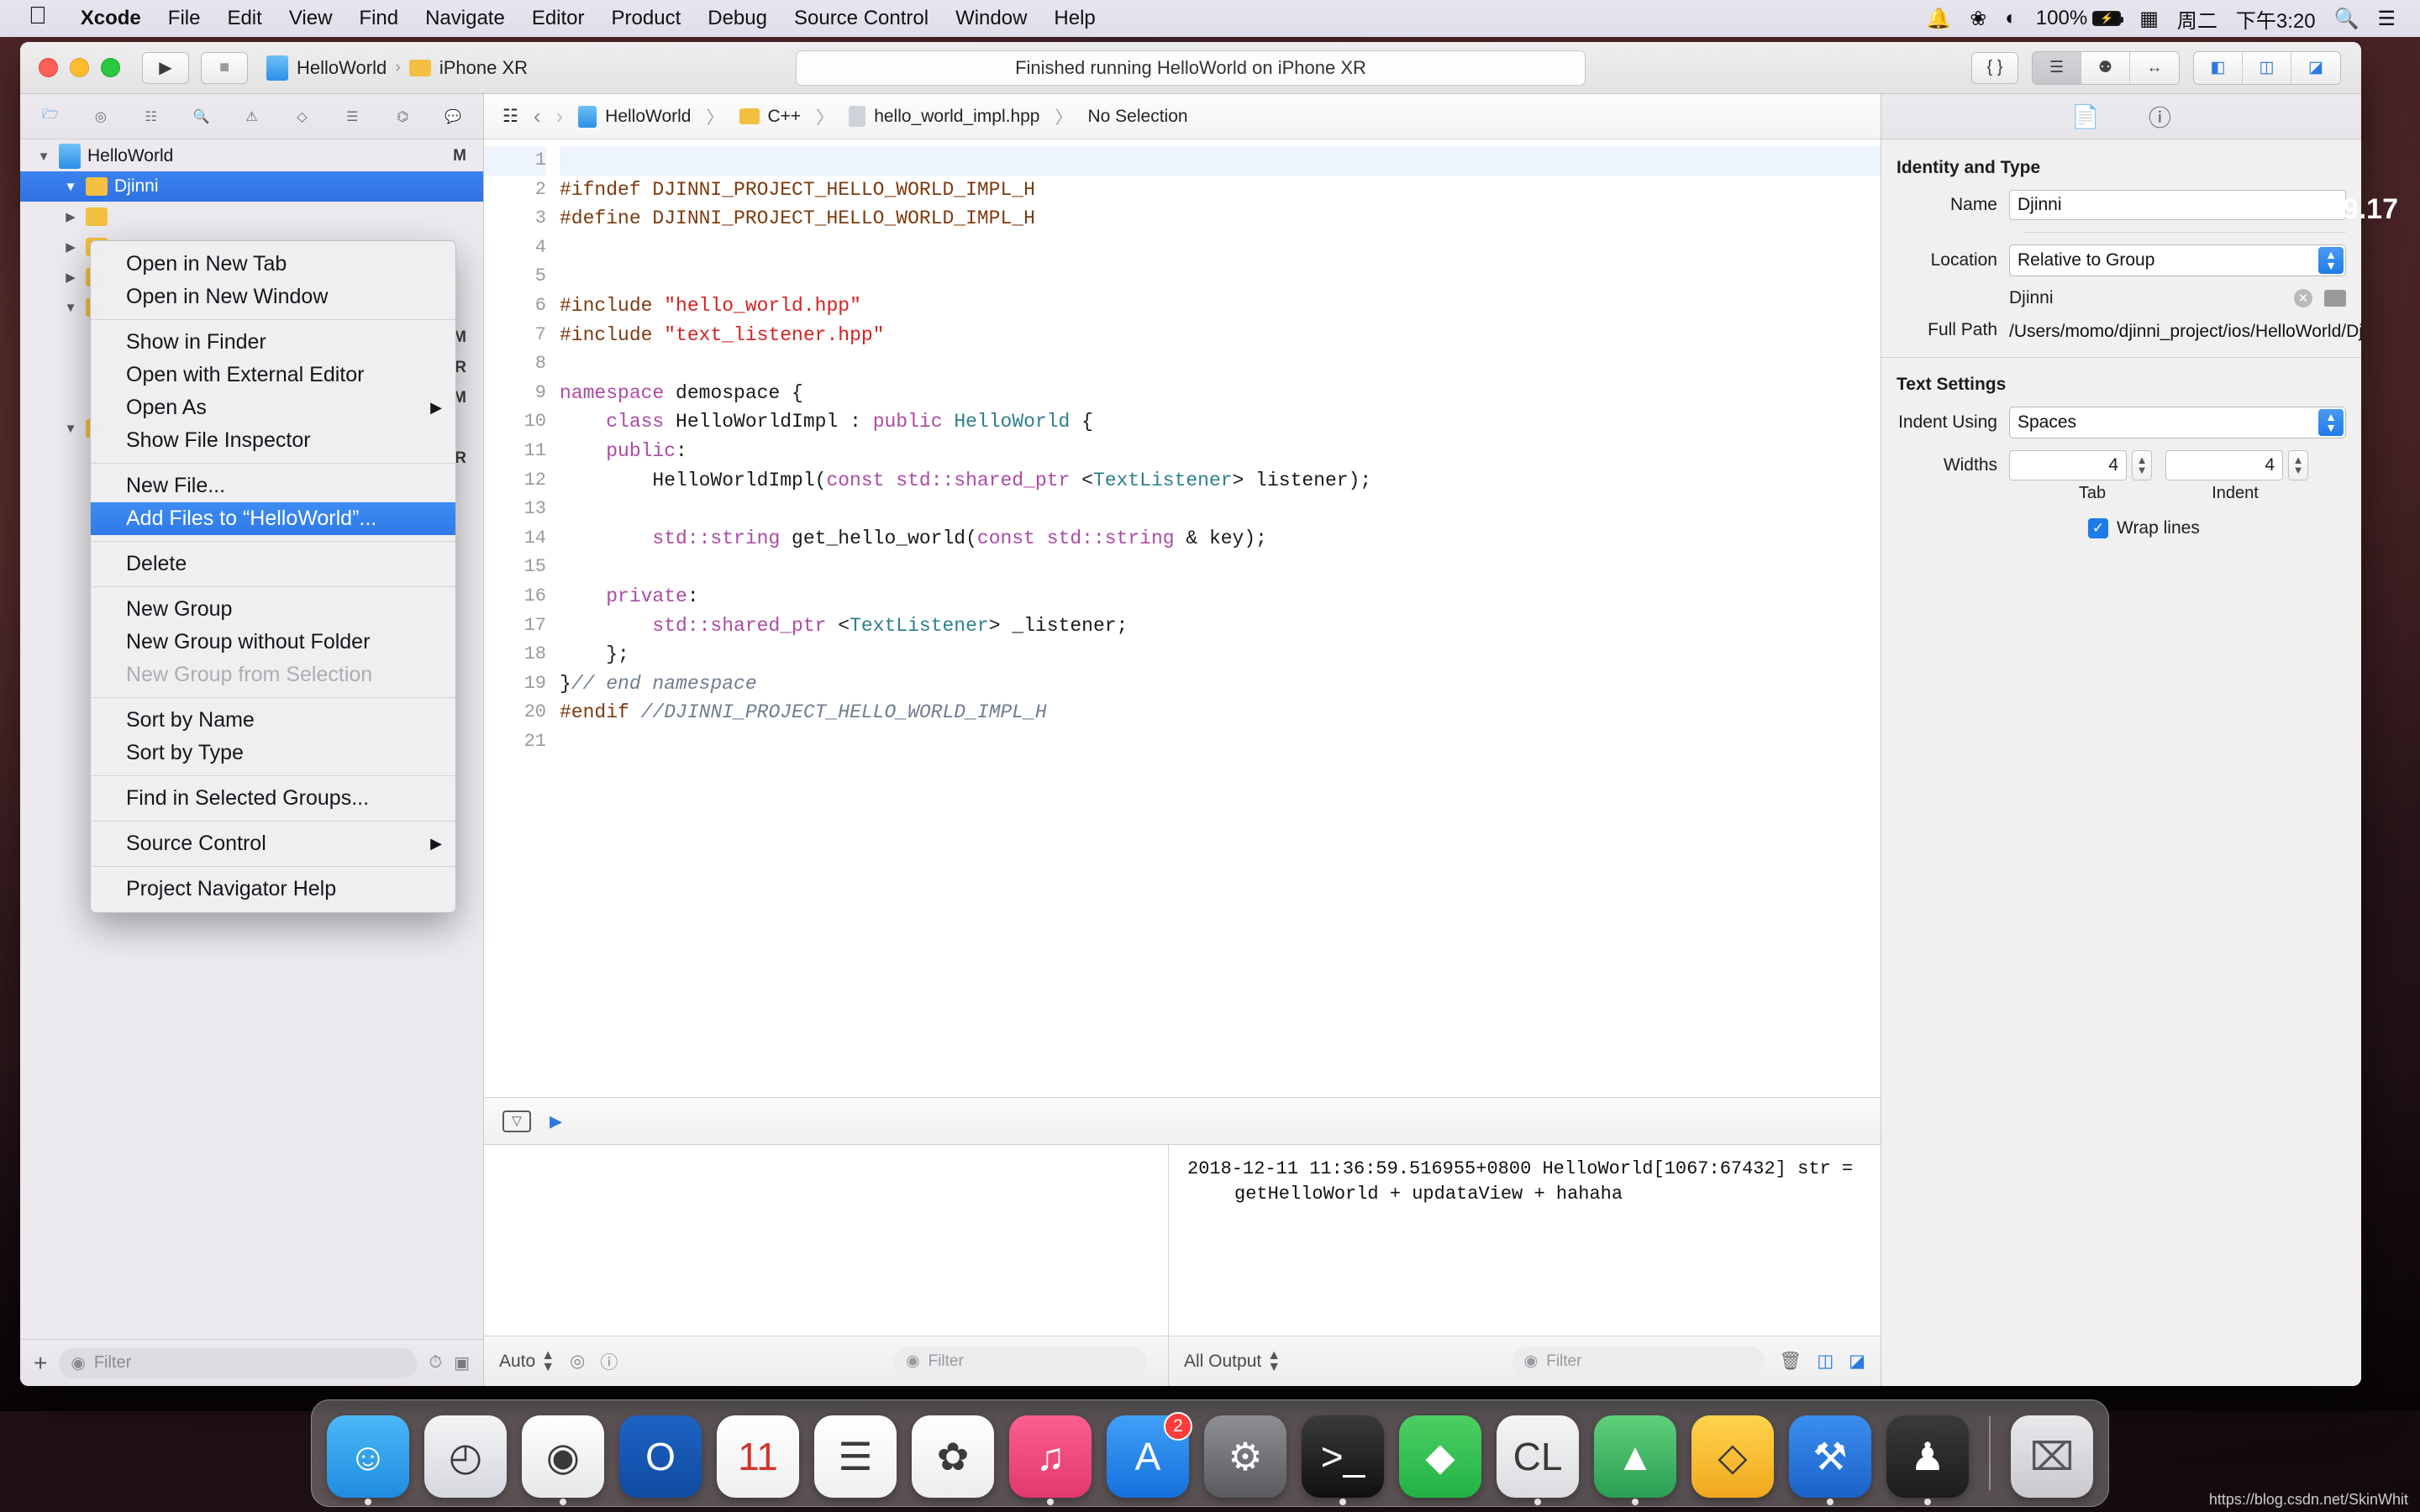 The image size is (2420, 1512). Describe the element at coordinates (609, 1361) in the screenshot. I see `info-circle-icon: ⓘ` at that location.